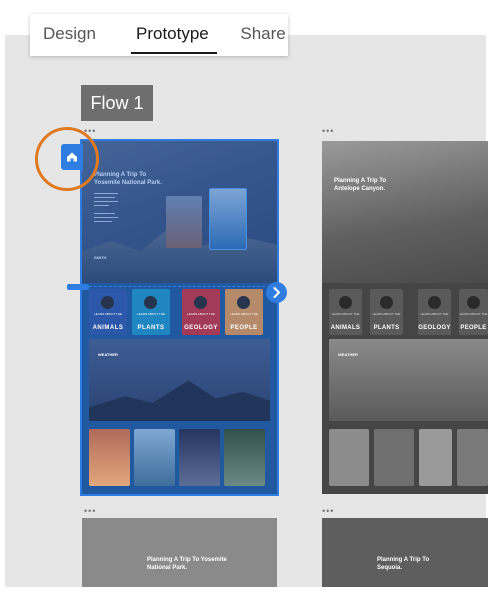 Image resolution: width=491 pixels, height=594 pixels. I want to click on tab-prototype: Prototype, so click(175, 35).